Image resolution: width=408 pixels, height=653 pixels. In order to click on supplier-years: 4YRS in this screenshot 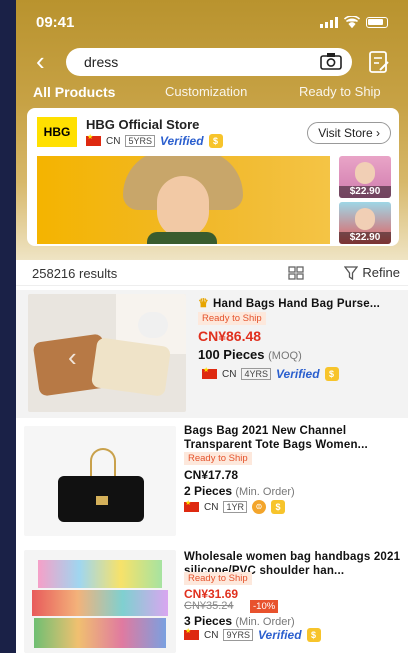, I will do `click(256, 374)`.